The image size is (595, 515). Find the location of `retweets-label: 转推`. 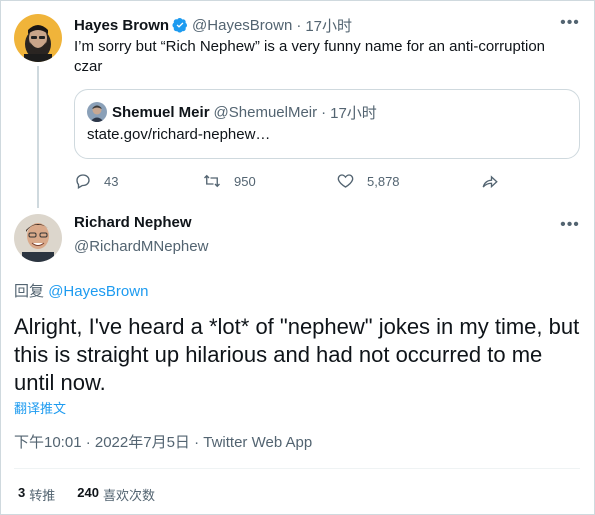

retweets-label: 转推 is located at coordinates (42, 495).